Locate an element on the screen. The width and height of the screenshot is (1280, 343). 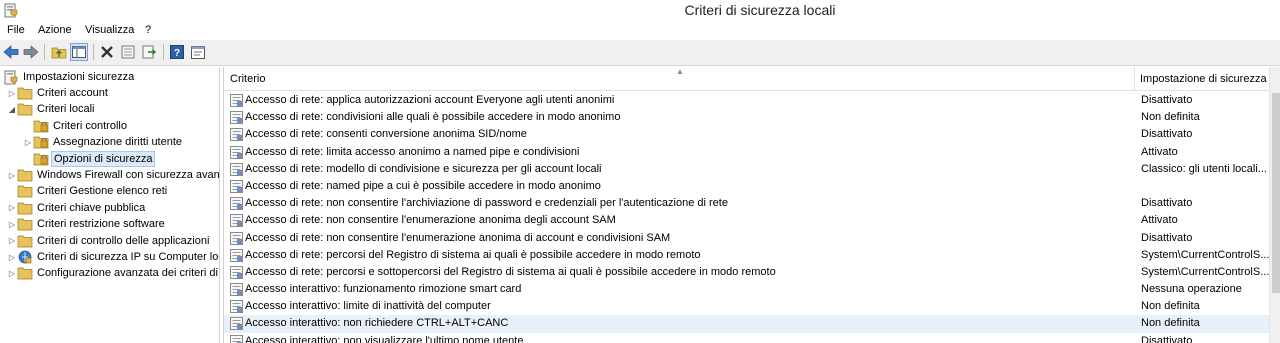
forward-button is located at coordinates (31, 52).